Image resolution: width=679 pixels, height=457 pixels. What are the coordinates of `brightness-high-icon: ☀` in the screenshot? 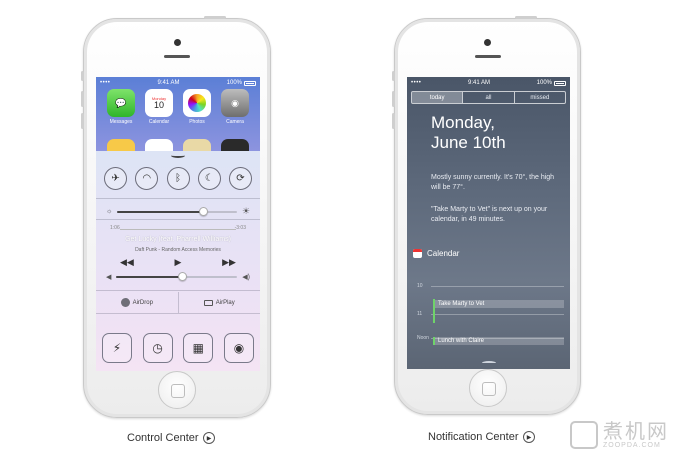 It's located at (245, 211).